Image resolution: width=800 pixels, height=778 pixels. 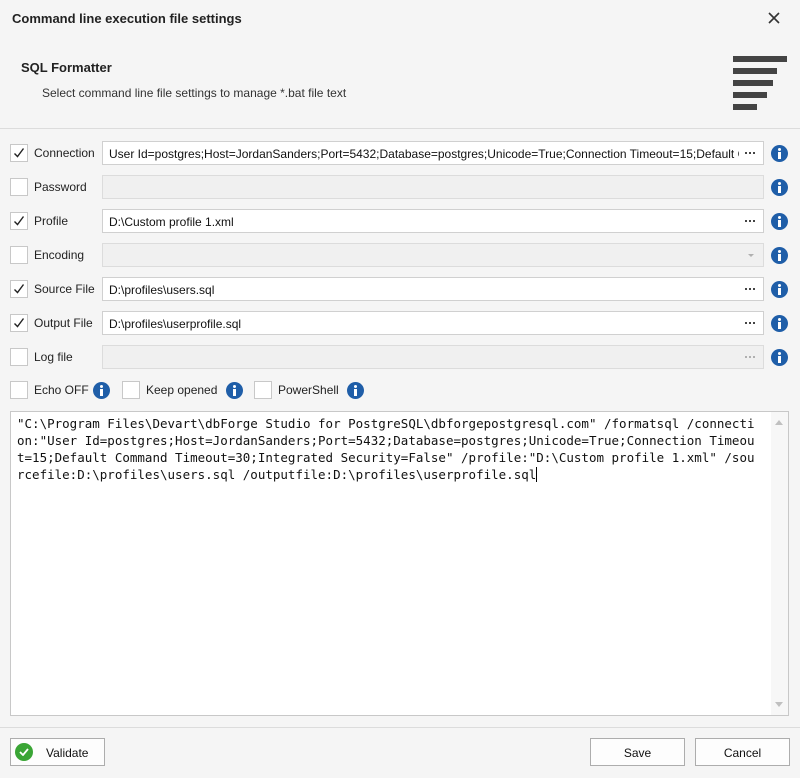 I want to click on powershell-info-icon, so click(x=355, y=390).